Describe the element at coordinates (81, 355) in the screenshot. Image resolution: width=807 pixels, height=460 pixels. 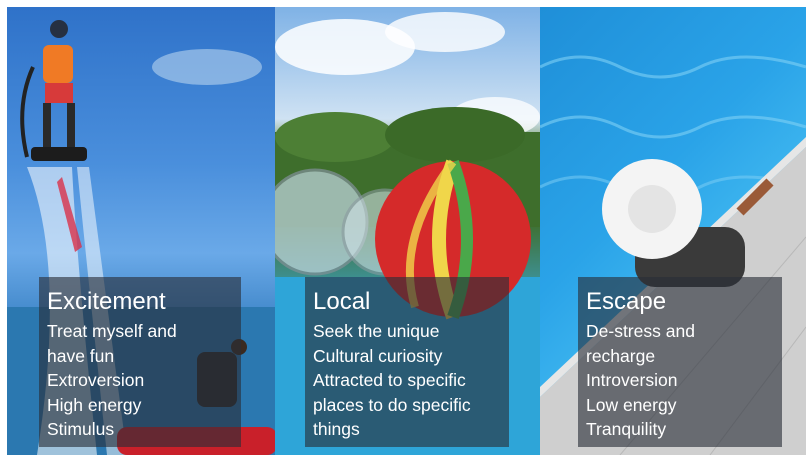
I see `excitement-line: have fun` at that location.